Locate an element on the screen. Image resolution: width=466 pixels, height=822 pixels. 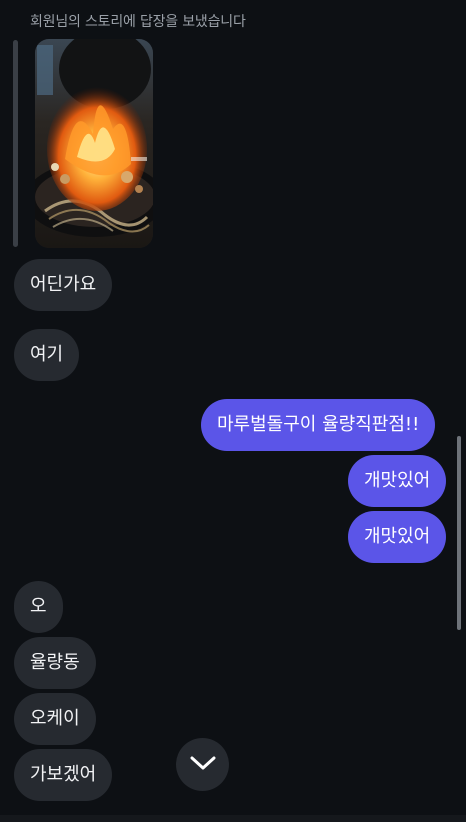
story-image is located at coordinates (94, 143).